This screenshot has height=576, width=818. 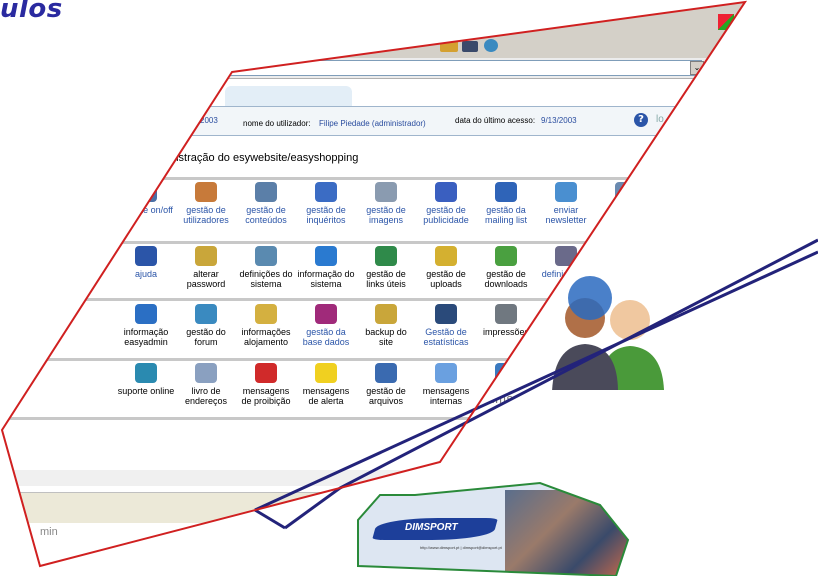 I want to click on thumbnail-outline, so click(x=493, y=528).